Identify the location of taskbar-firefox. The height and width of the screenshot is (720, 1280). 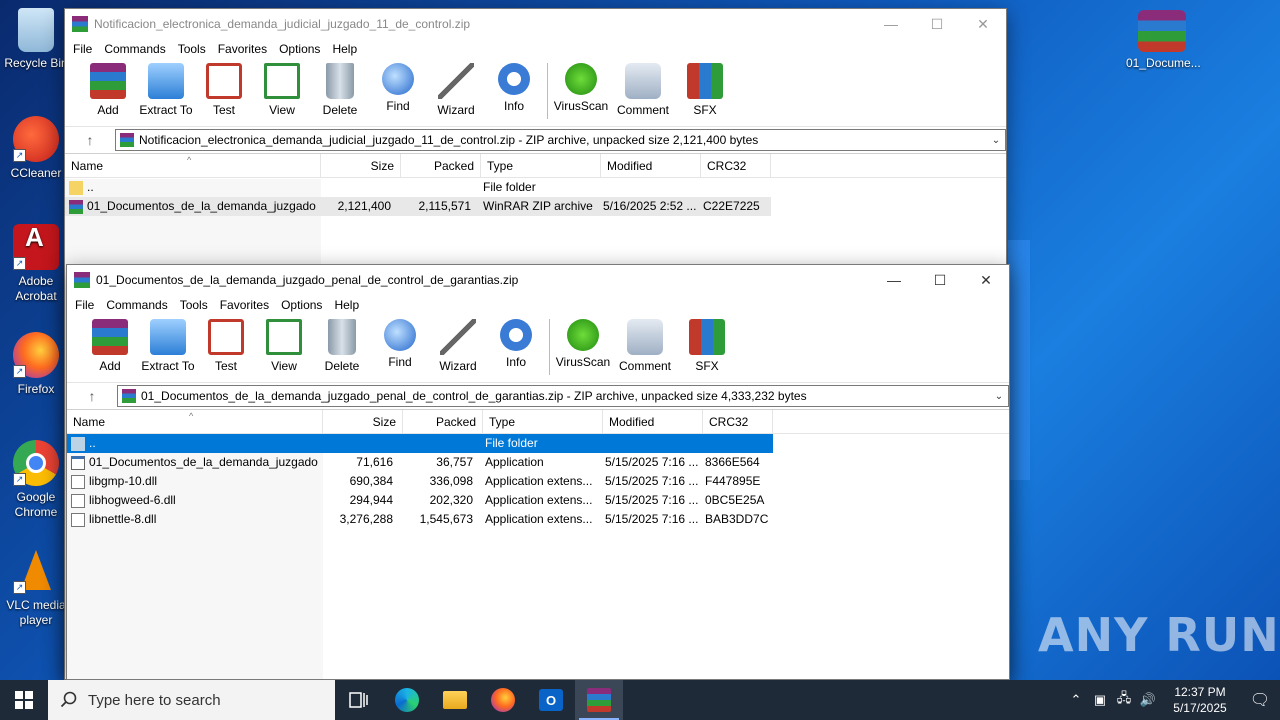
(503, 700).